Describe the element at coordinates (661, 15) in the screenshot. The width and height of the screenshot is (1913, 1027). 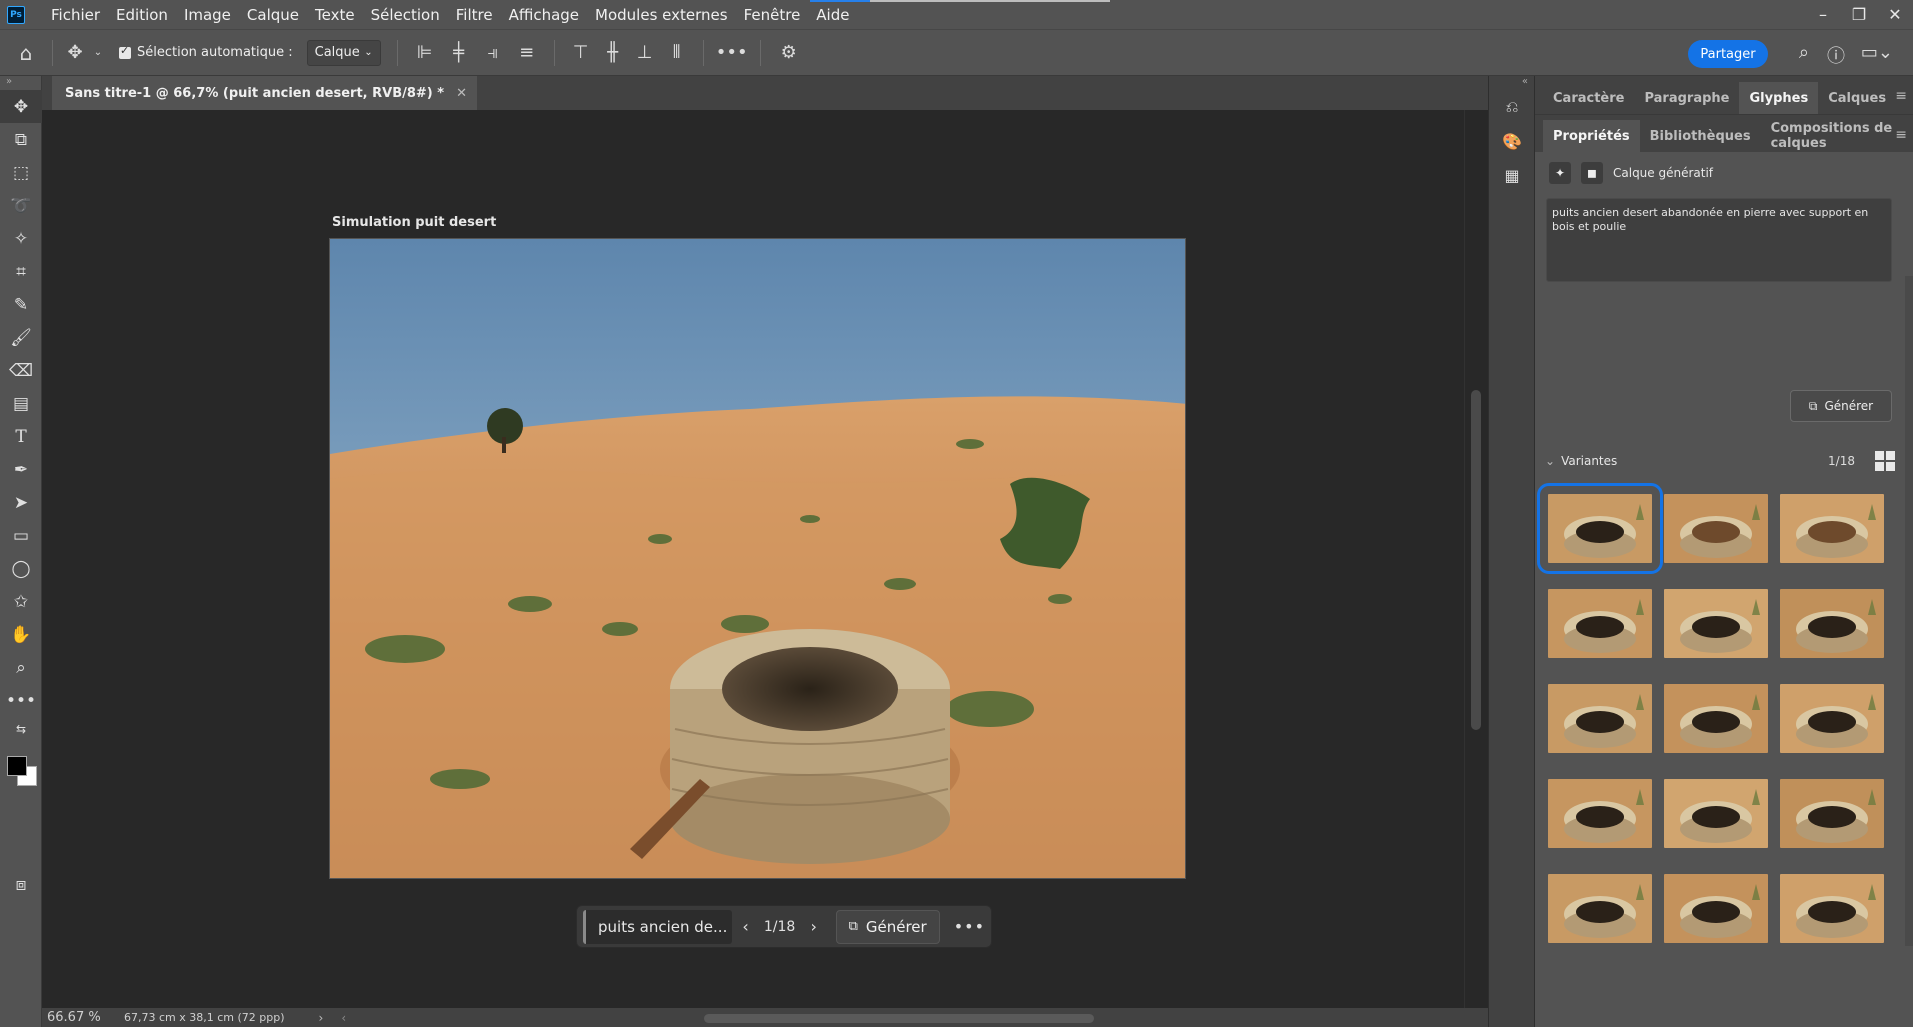
I see `menu-modules-externes: Modules externes` at that location.